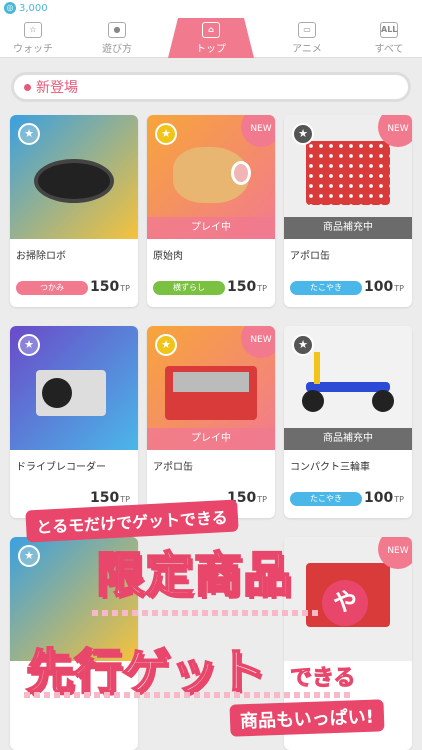 The width and height of the screenshot is (422, 750). I want to click on promo-dekiru: できる, so click(323, 679).